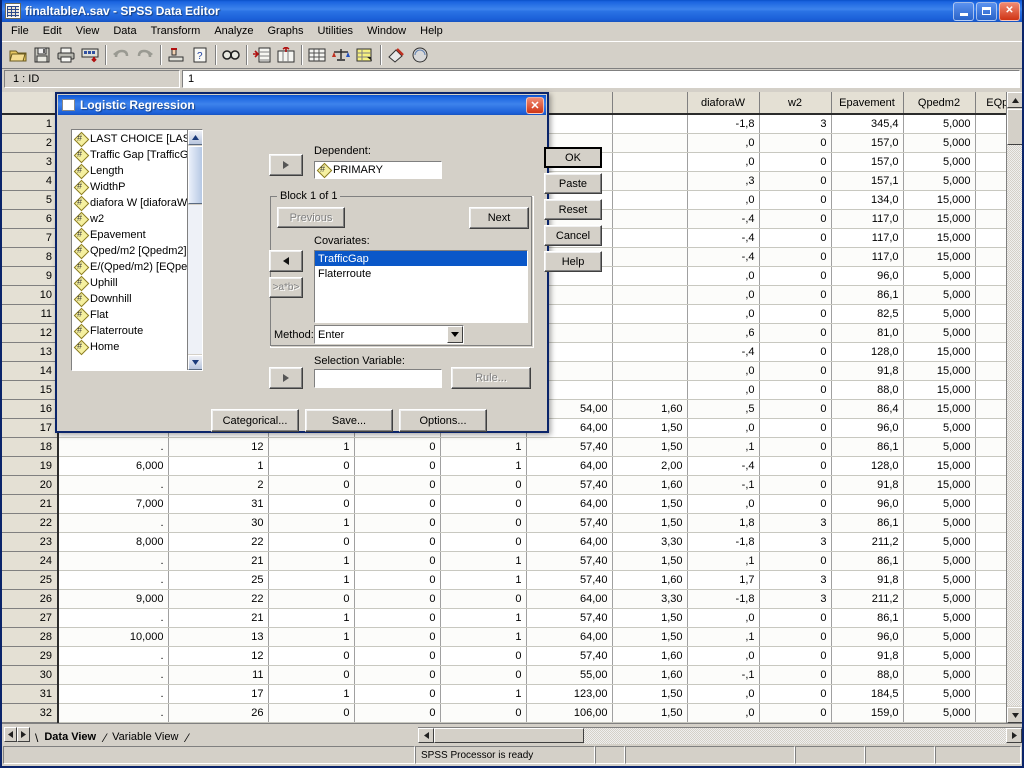 This screenshot has height=768, width=1024. I want to click on grid-cell: 128,0, so click(867, 466).